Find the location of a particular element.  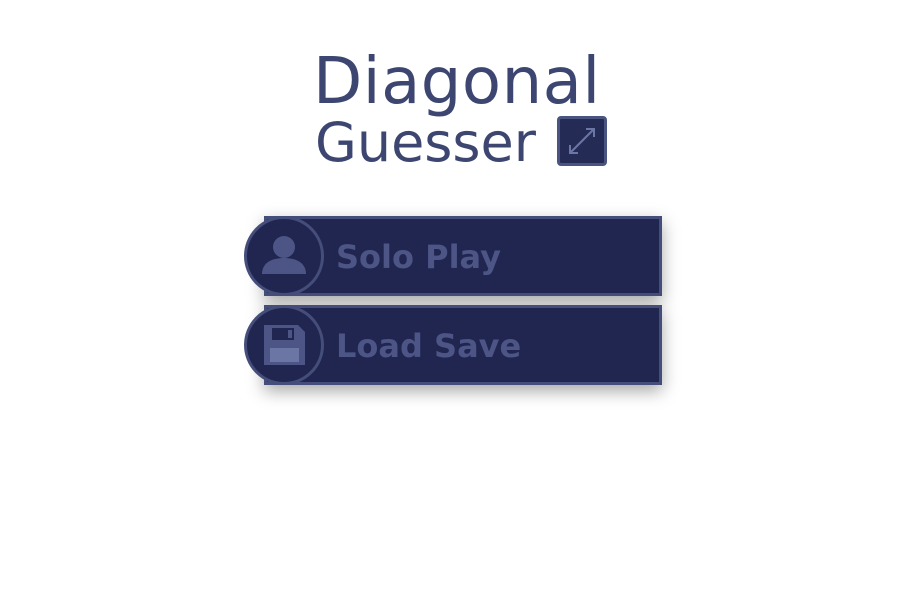

diagonal-arrow-icon is located at coordinates (582, 141).